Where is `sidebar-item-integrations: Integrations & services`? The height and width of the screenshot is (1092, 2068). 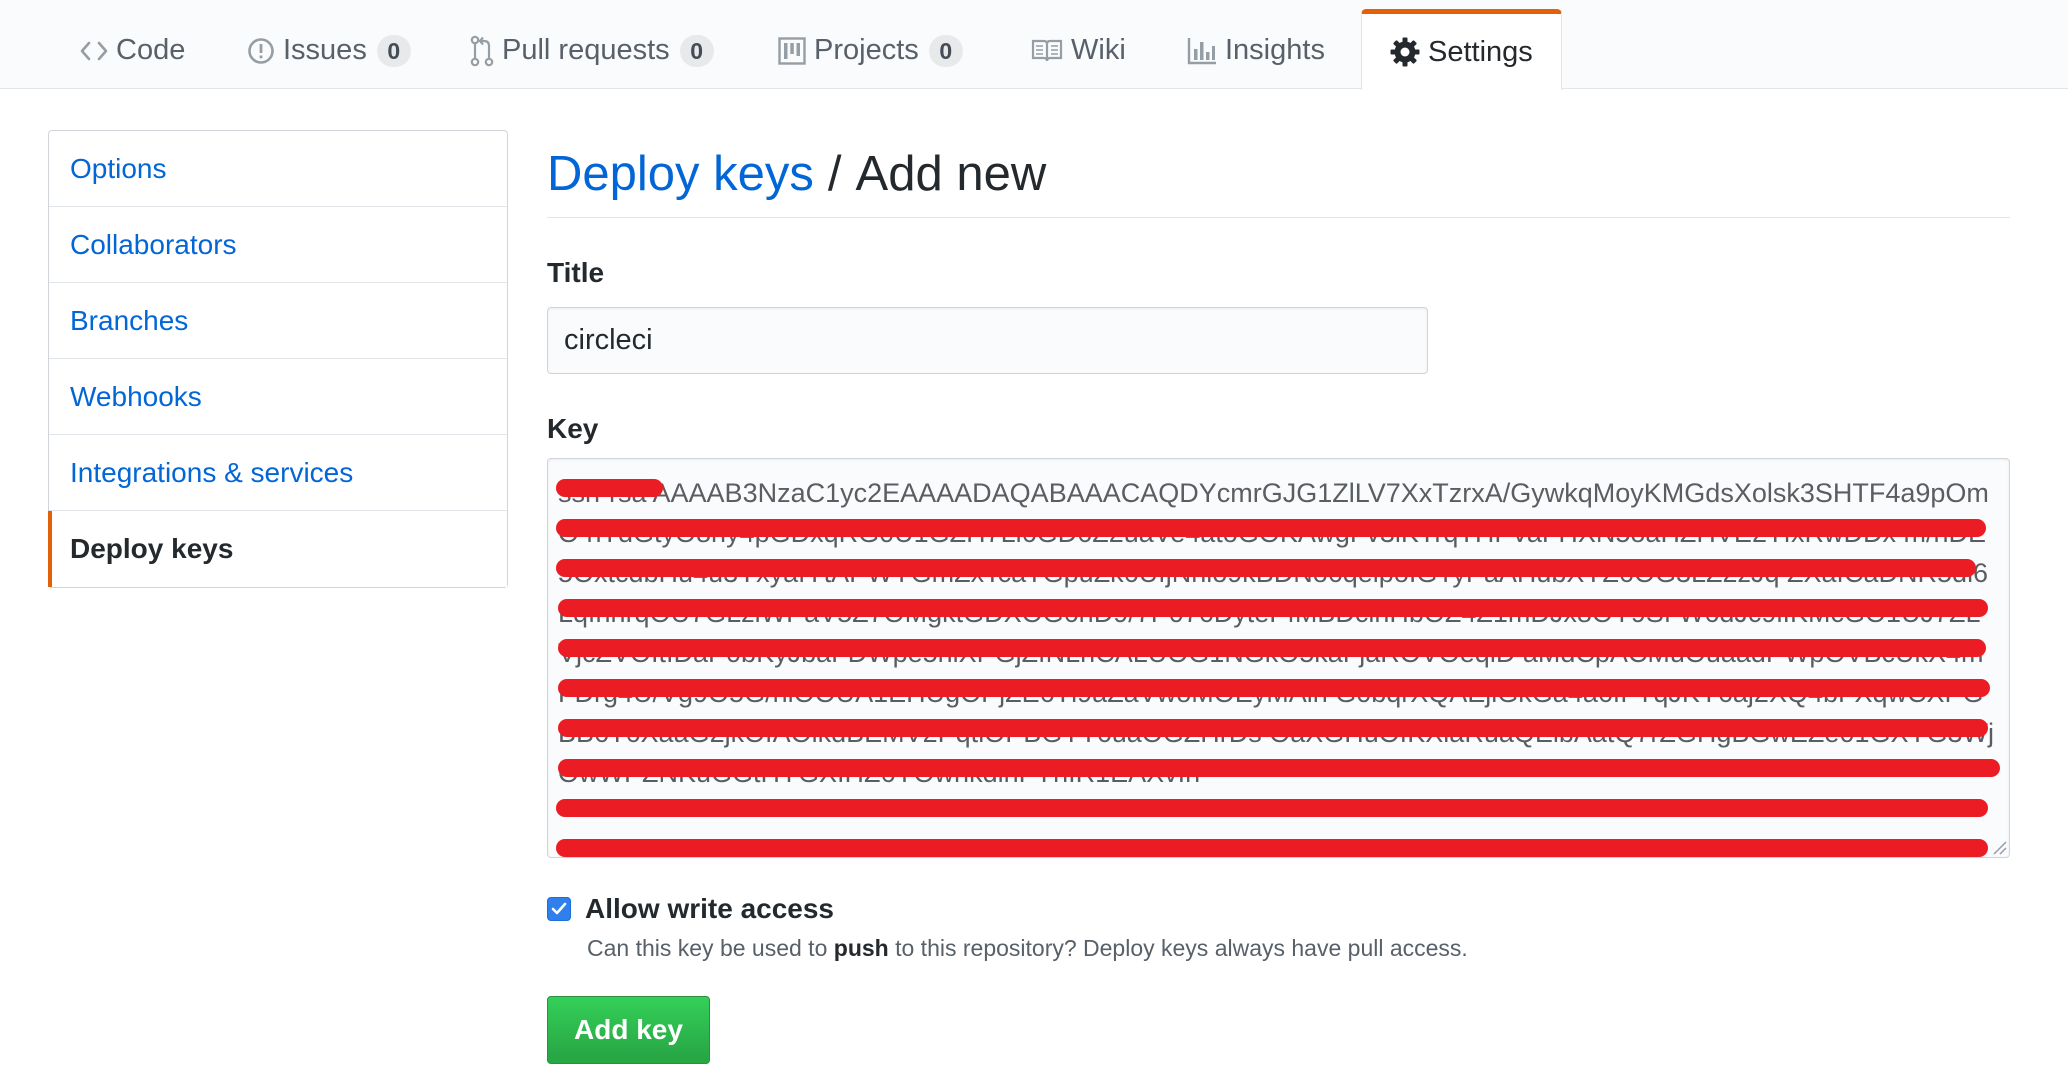
sidebar-item-integrations: Integrations & services is located at coordinates (278, 473).